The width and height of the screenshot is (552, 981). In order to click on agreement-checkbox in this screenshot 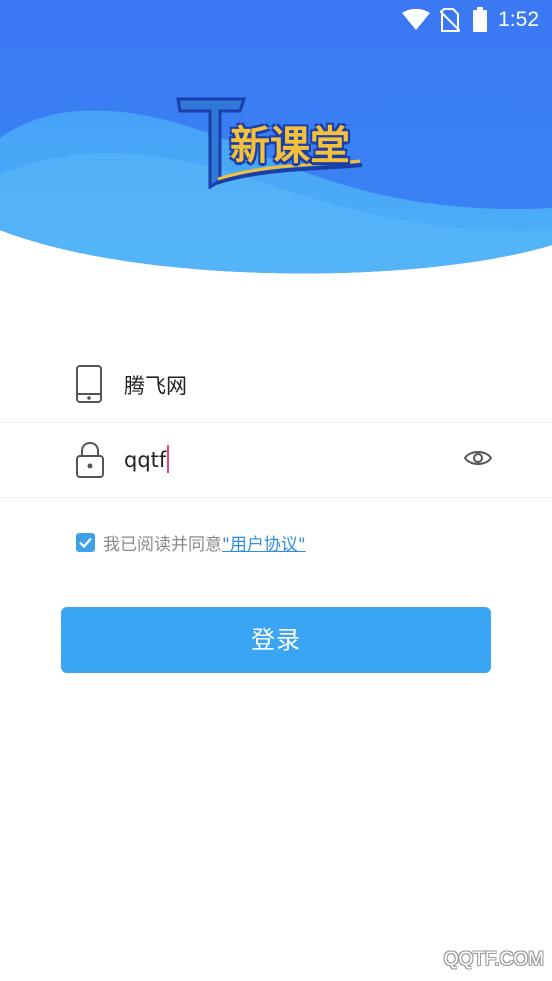, I will do `click(85, 542)`.